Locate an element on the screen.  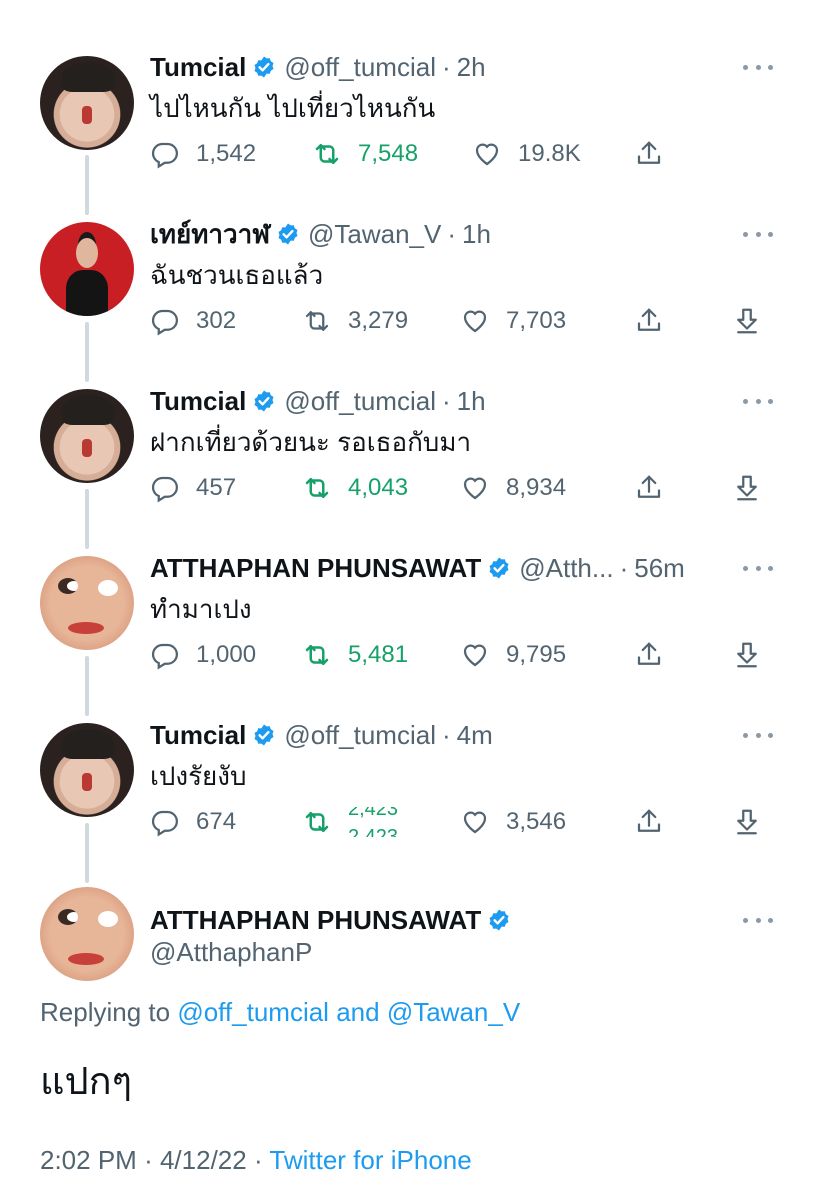
retweet-button: 5,481 is located at coordinates (355, 655).